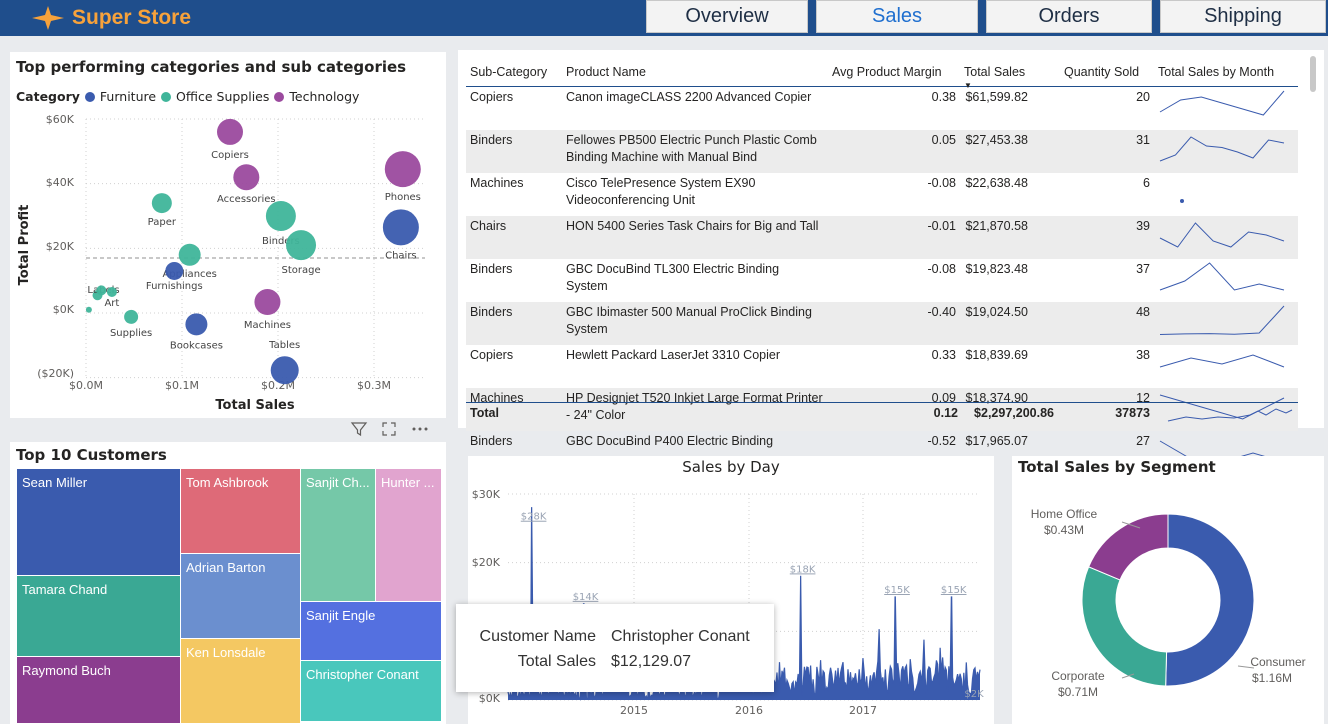 Image resolution: width=1328 pixels, height=724 pixels. Describe the element at coordinates (1132, 413) in the screenshot. I see `total-quantity: 37873` at that location.